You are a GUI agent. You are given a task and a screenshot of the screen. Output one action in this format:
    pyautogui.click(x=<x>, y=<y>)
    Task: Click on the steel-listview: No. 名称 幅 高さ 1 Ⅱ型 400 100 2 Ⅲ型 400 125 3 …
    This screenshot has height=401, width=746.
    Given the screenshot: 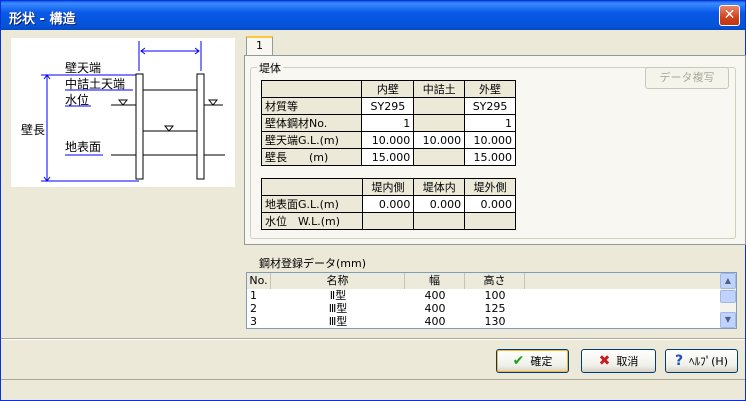 What is the action you would take?
    pyautogui.click(x=491, y=300)
    